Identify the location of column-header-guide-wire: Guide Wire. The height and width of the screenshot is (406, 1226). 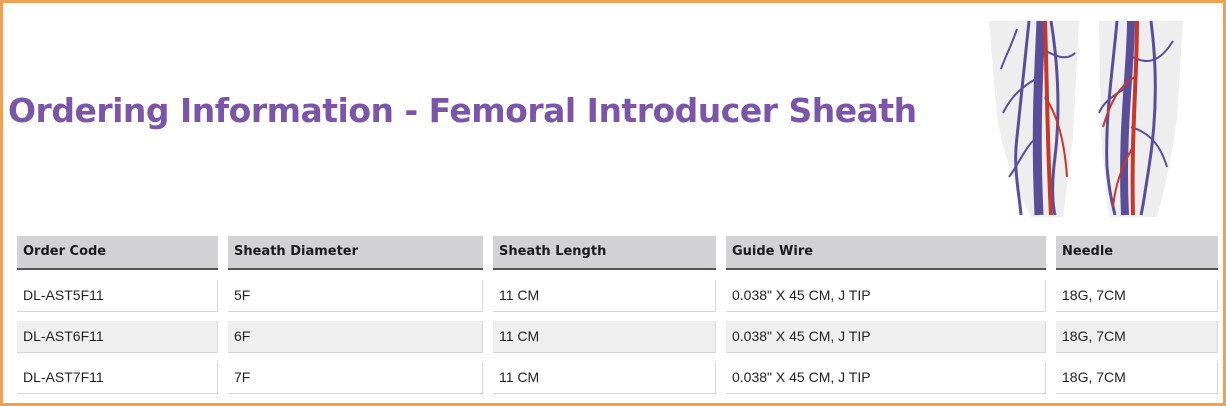
(886, 253).